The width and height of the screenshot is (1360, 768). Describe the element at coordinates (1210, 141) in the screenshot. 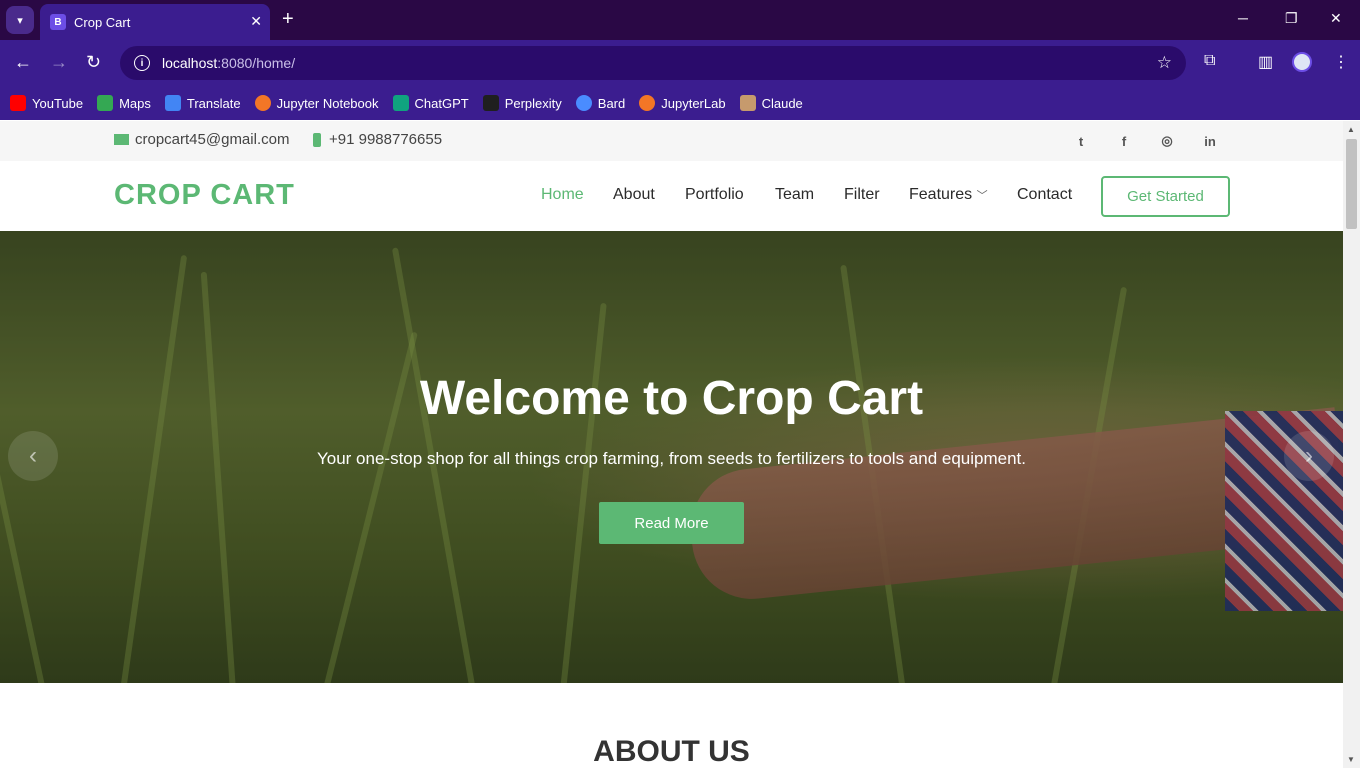

I see `linkedin-icon: in` at that location.